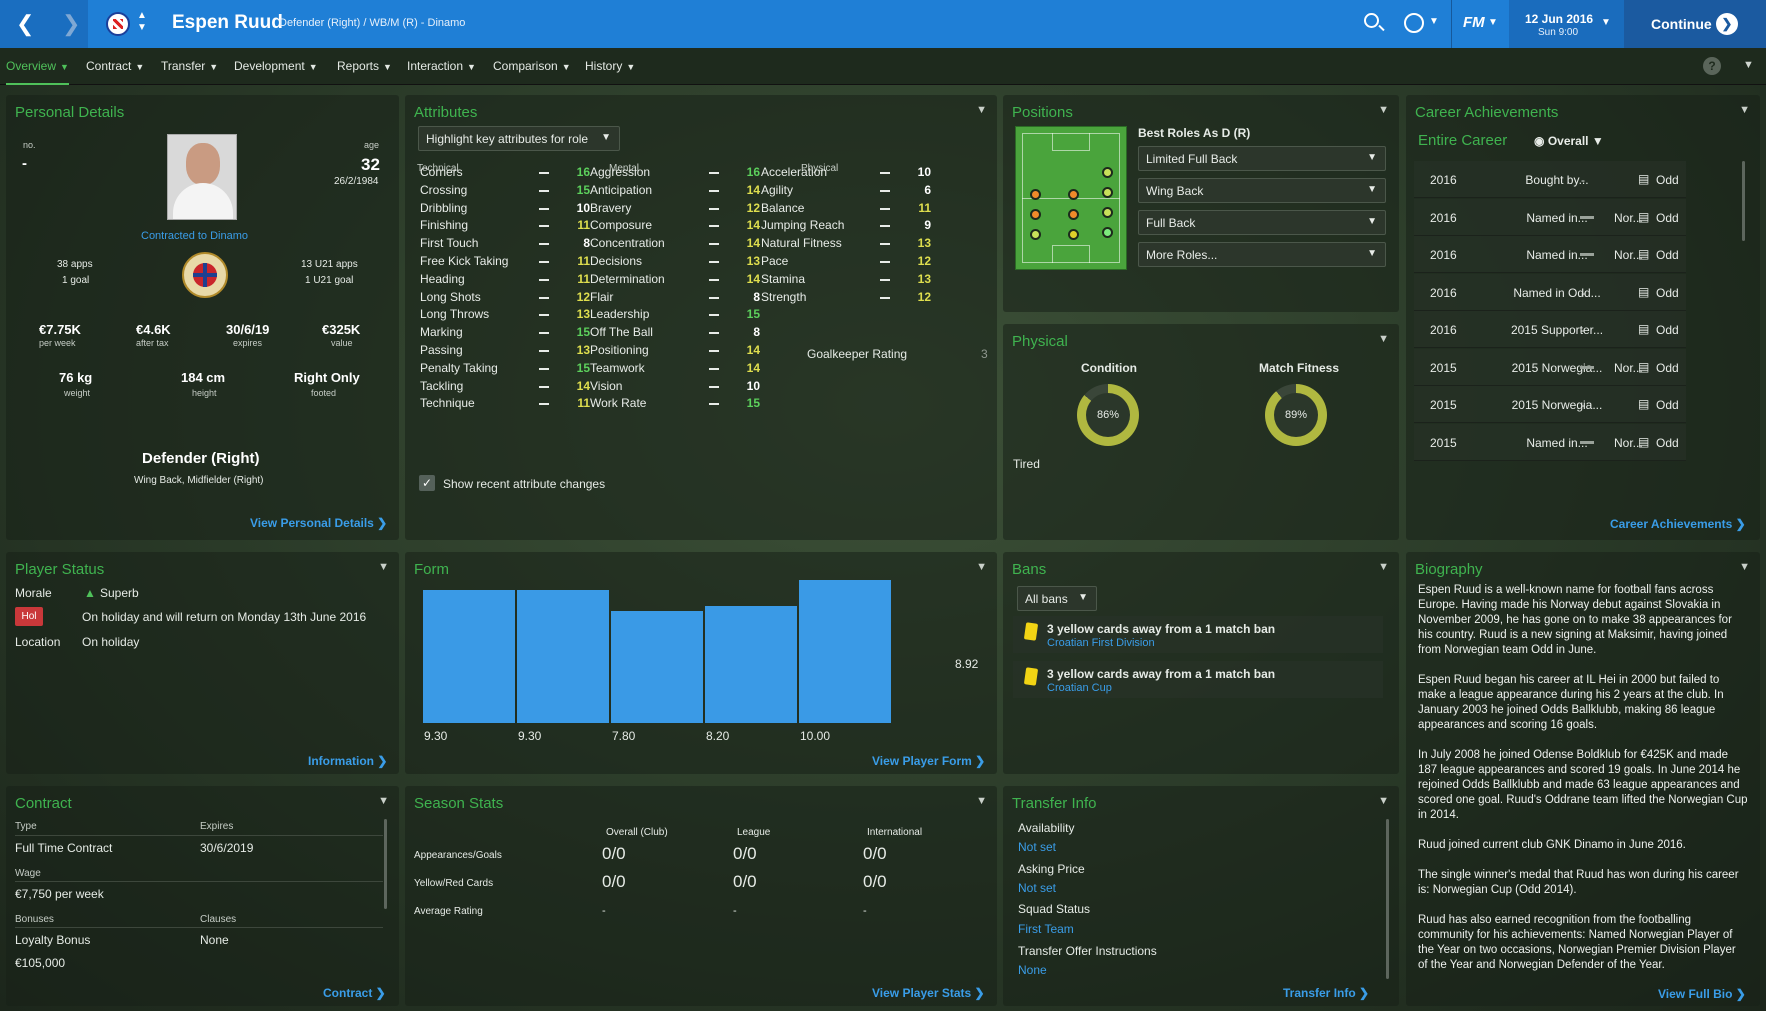 The height and width of the screenshot is (1011, 1766). Describe the element at coordinates (1606, 22) in the screenshot. I see `date-chevron-icon: ▼` at that location.